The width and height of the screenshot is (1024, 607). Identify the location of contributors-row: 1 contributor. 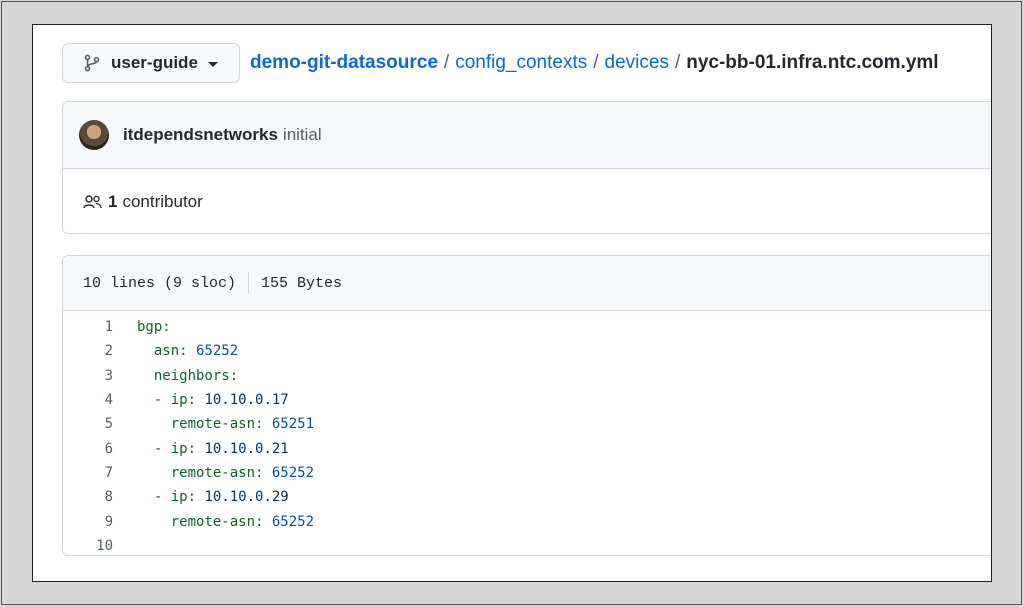
(527, 201).